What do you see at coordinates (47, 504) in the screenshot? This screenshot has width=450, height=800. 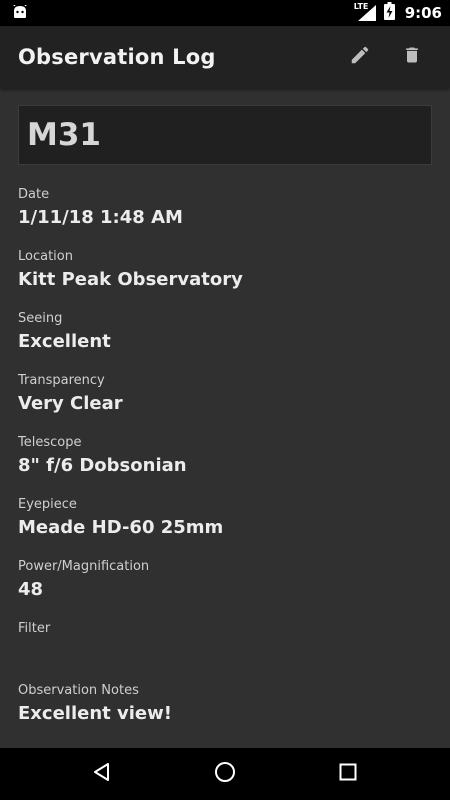 I see `field-label: Eyepiece` at bounding box center [47, 504].